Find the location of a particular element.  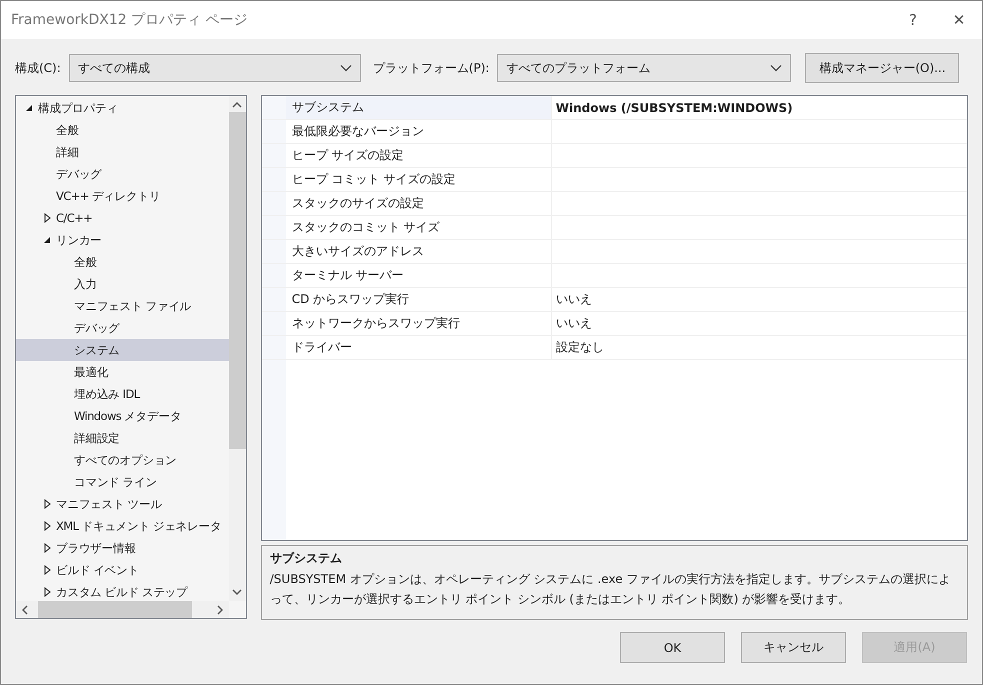

tree-item: システム is located at coordinates (122, 350).